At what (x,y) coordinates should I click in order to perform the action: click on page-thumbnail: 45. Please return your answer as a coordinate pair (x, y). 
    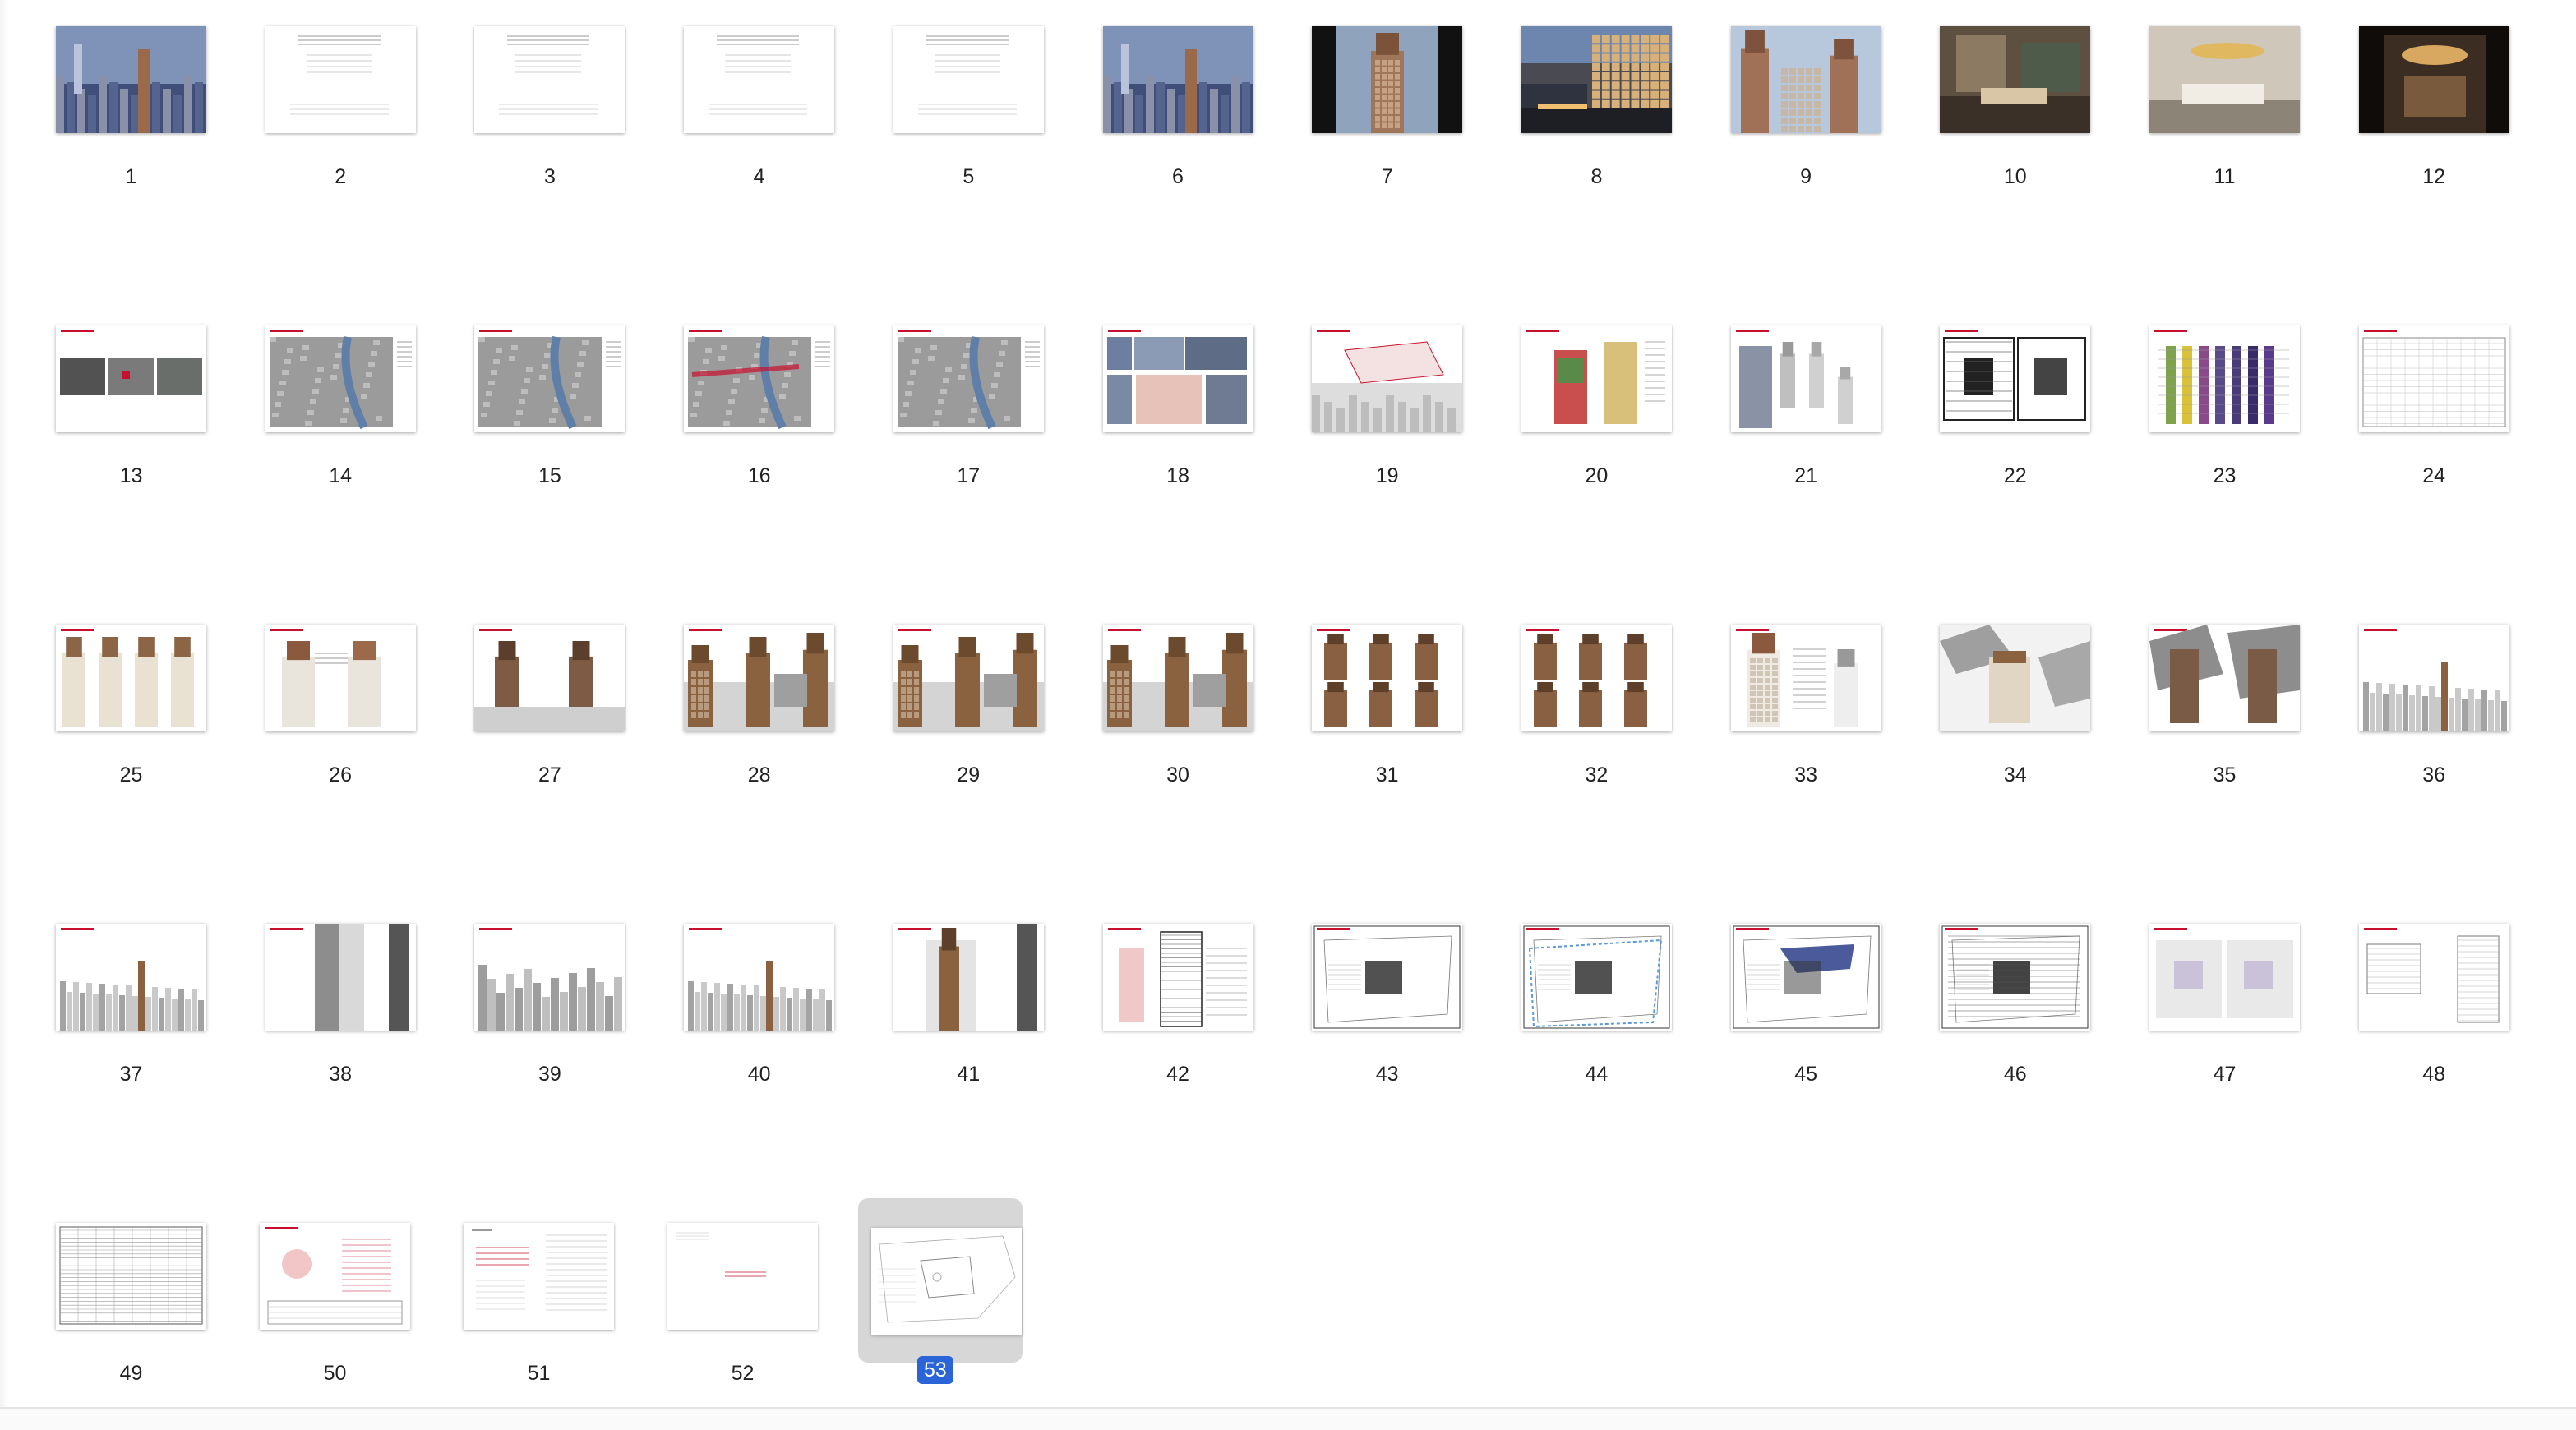
    Looking at the image, I should click on (1780, 1039).